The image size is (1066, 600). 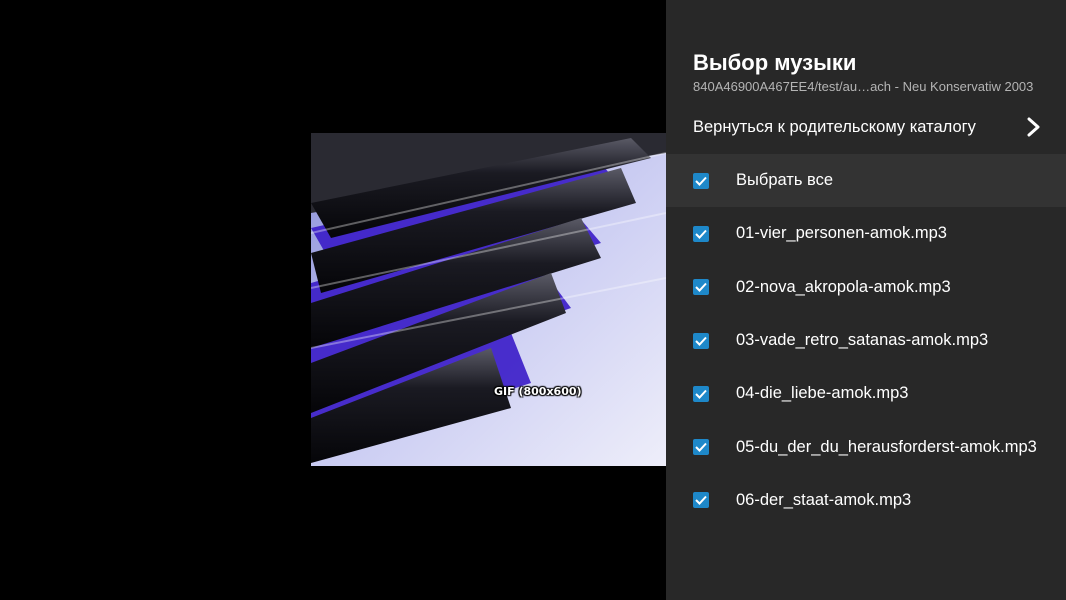 I want to click on list-item: 05-du_der_du_herausforderst-amok.mp3, so click(x=866, y=446).